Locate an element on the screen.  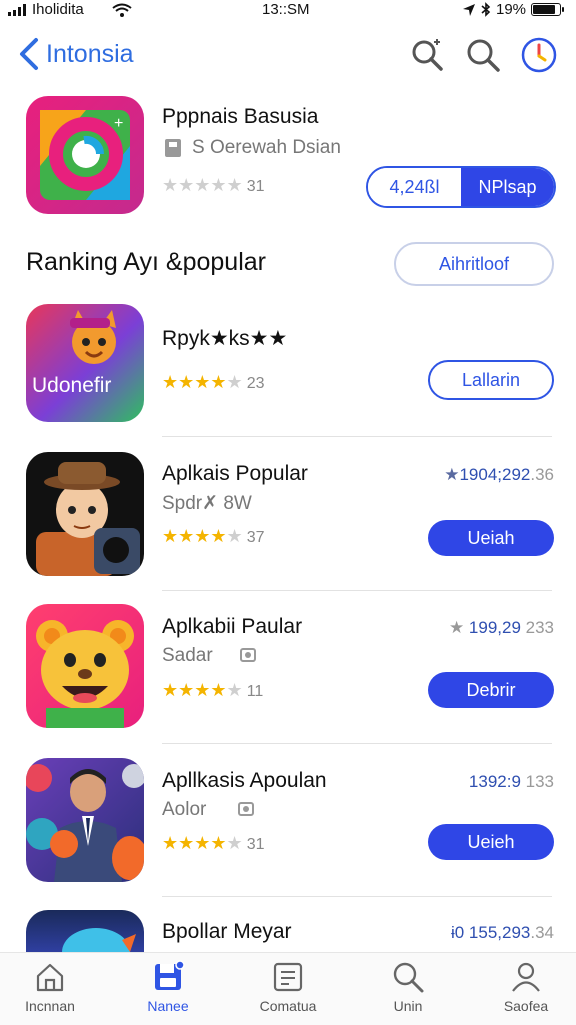
carrier-label: Iholidita is located at coordinates (58, 9).